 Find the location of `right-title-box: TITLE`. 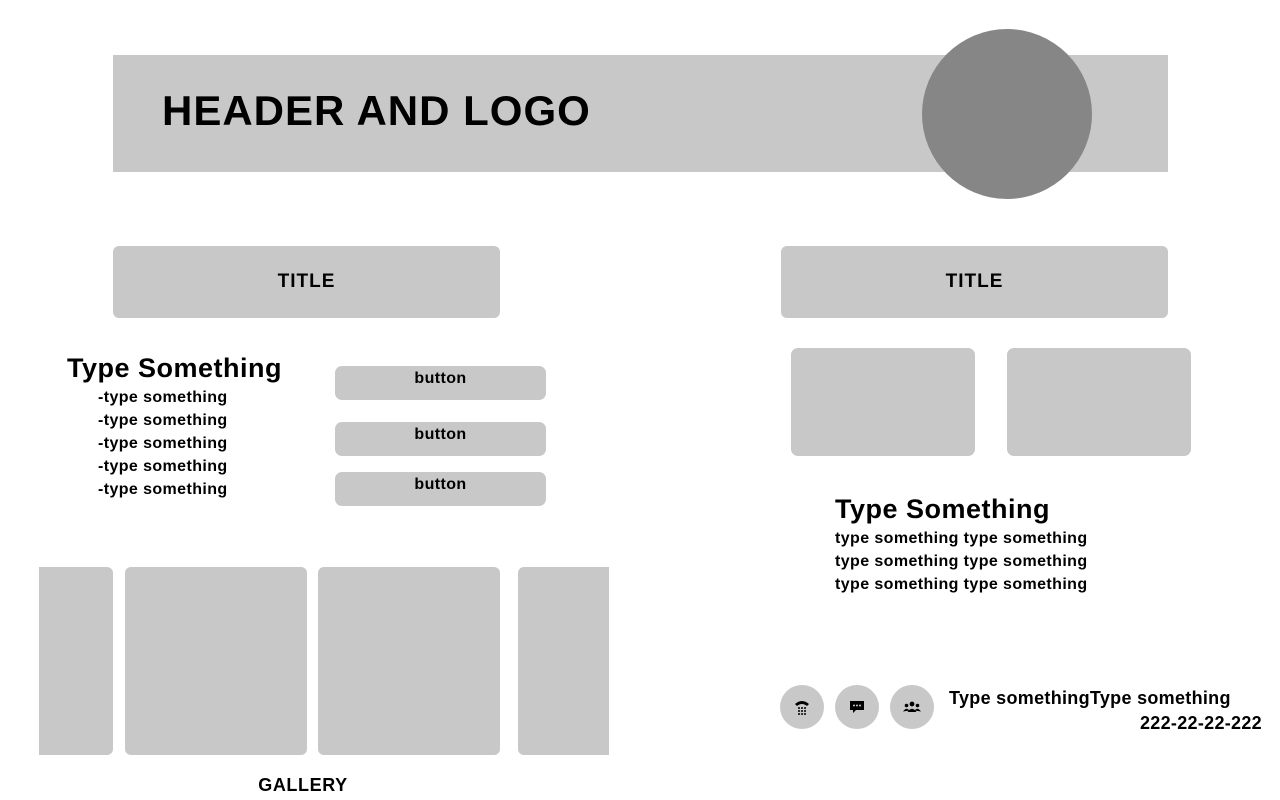

right-title-box: TITLE is located at coordinates (974, 282).